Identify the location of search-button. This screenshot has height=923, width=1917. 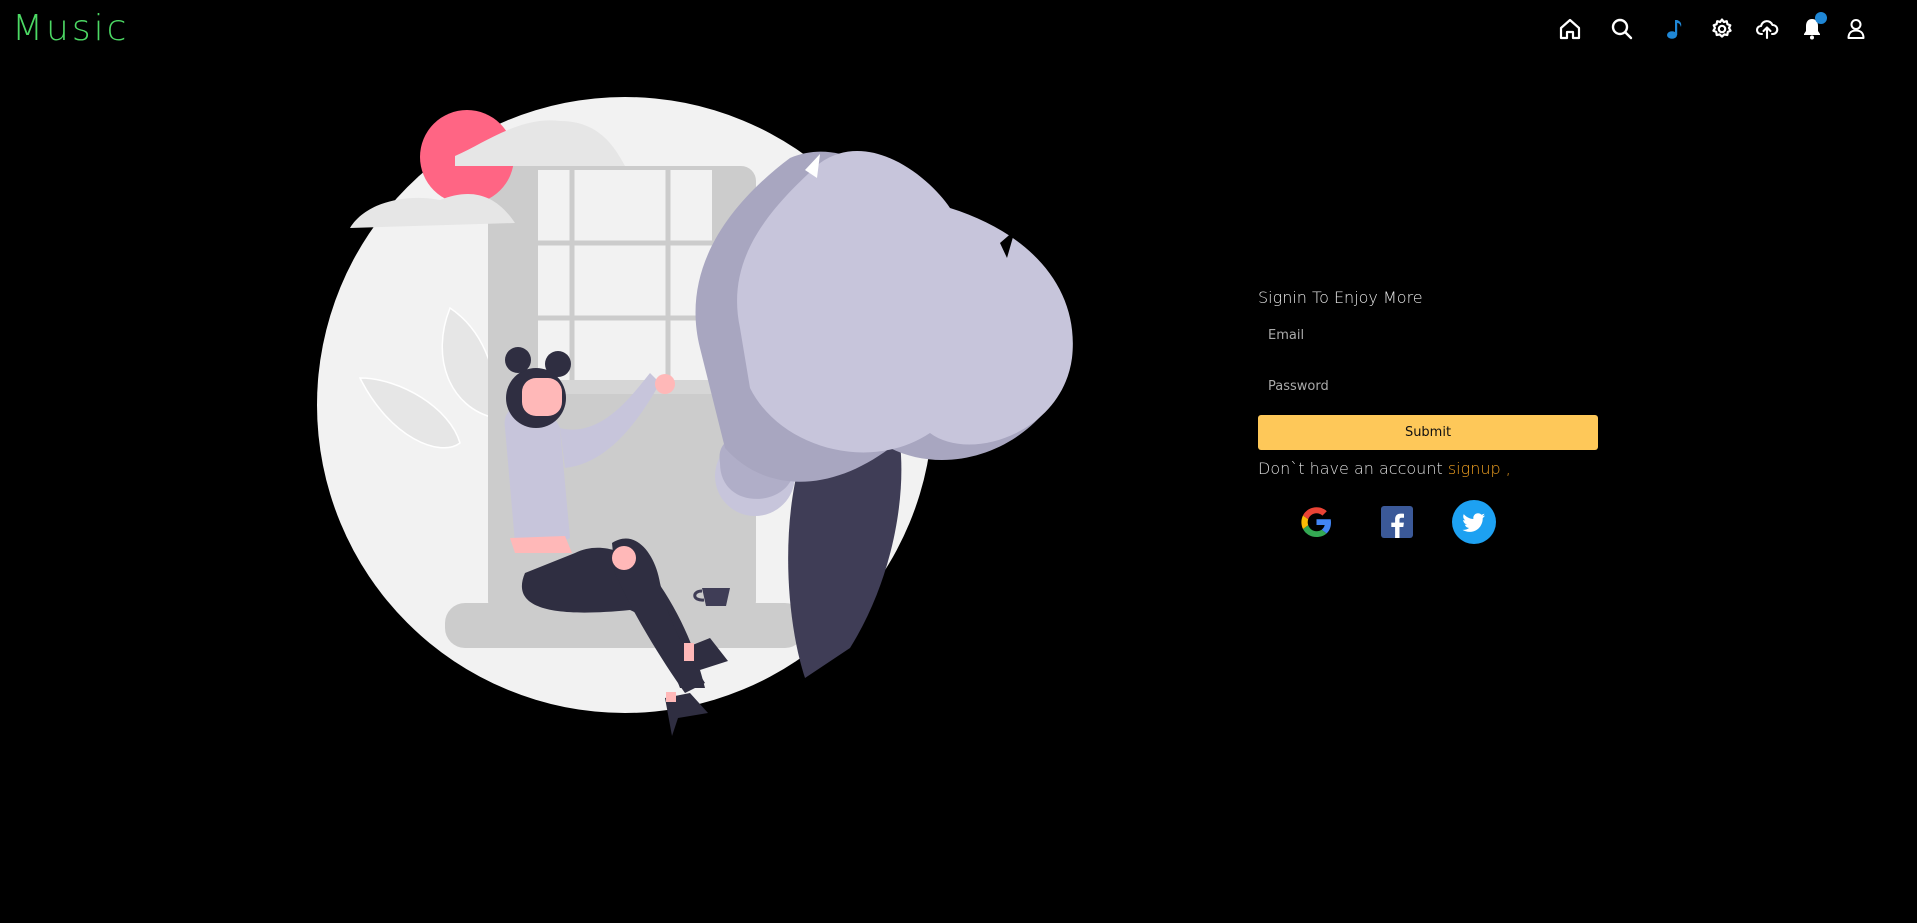
(1622, 29).